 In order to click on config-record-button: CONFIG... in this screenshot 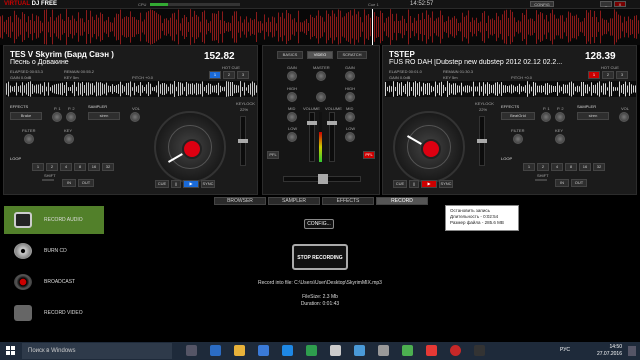, I will do `click(319, 224)`.